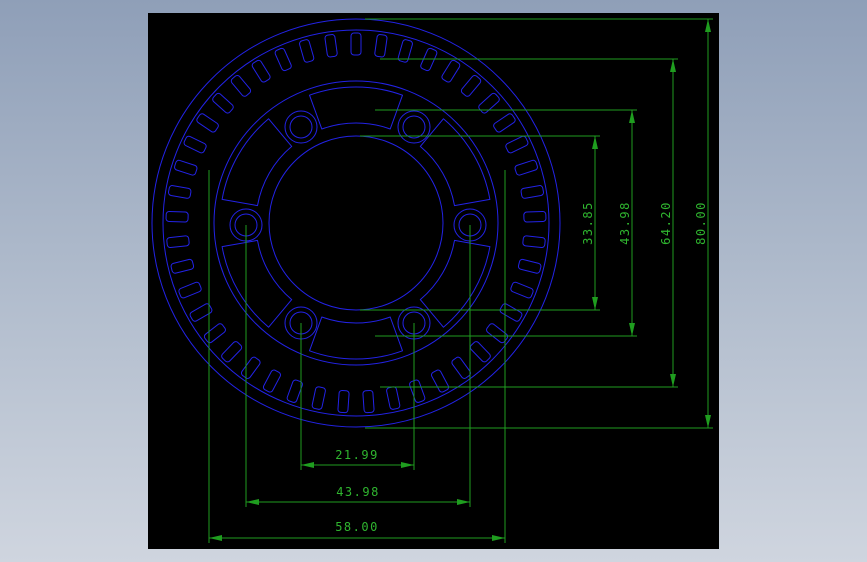 The image size is (867, 562). Describe the element at coordinates (625, 223) in the screenshot. I see `dim-label-43-98-vertical: 43.98` at that location.